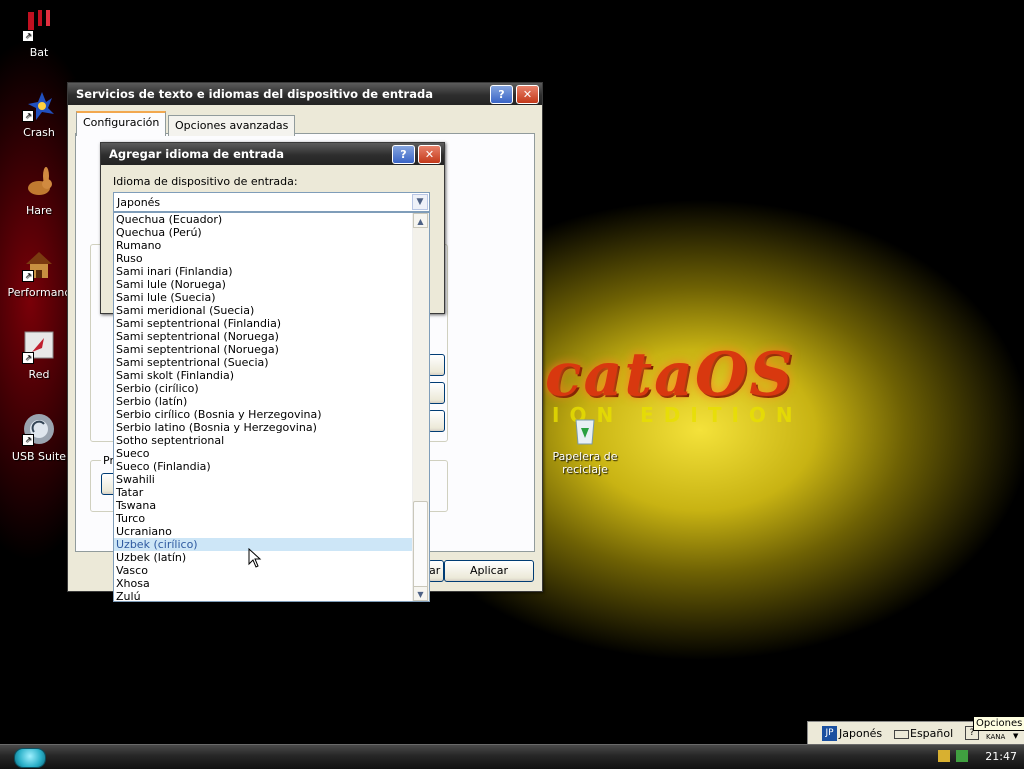 Image resolution: width=1024 pixels, height=769 pixels. What do you see at coordinates (263, 375) in the screenshot?
I see `language-list-item: Sami skolt (Finlandia)` at bounding box center [263, 375].